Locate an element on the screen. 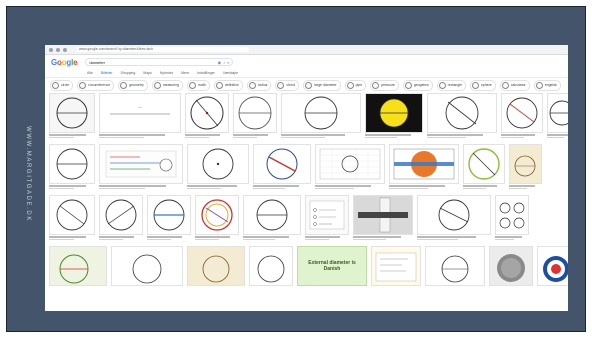 This screenshot has height=337, width=592. chip-6: radius is located at coordinates (259, 85).